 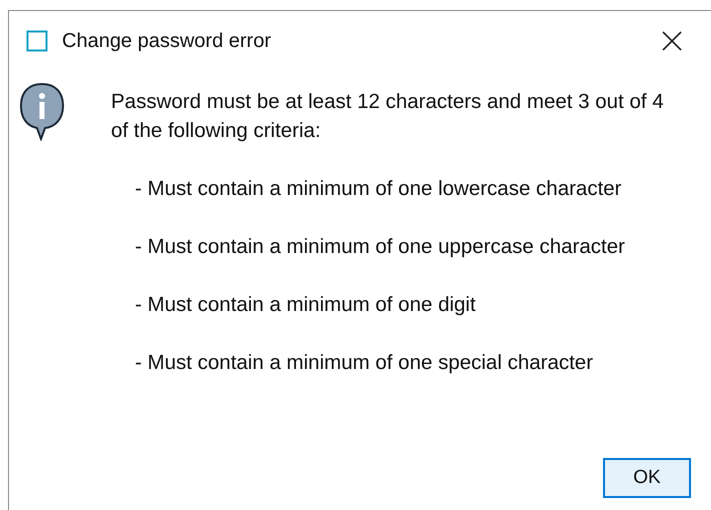 What do you see at coordinates (378, 189) in the screenshot?
I see `criterion-text: - Must contain a minimum of one lowercase character` at bounding box center [378, 189].